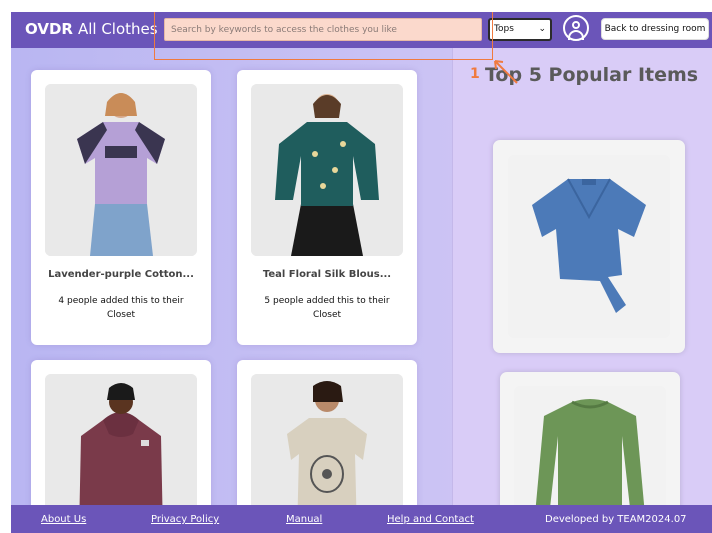 The image size is (712, 533). Describe the element at coordinates (49, 29) in the screenshot. I see `brand-logo-text: OVDR` at that location.